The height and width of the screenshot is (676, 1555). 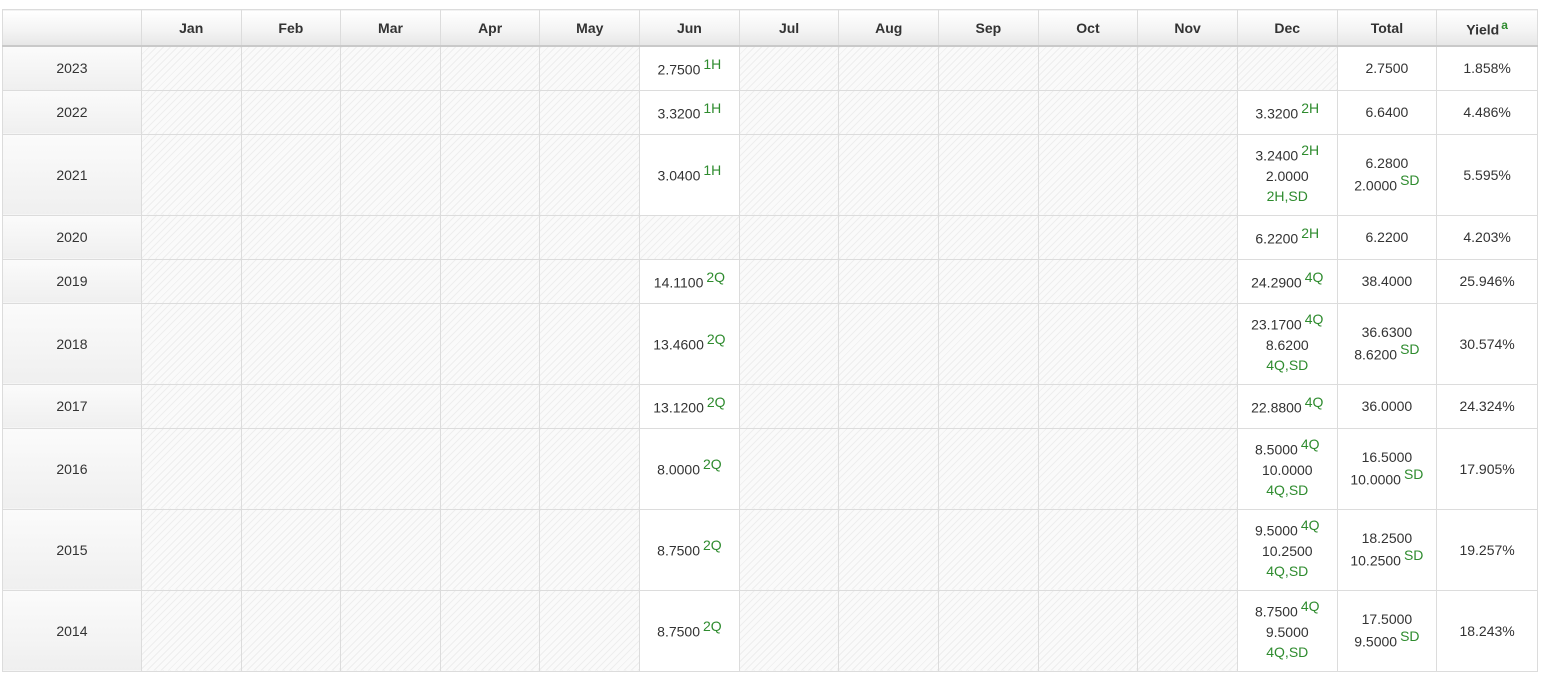 I want to click on month-cell-jun: 8.7500 2Q, so click(x=689, y=549).